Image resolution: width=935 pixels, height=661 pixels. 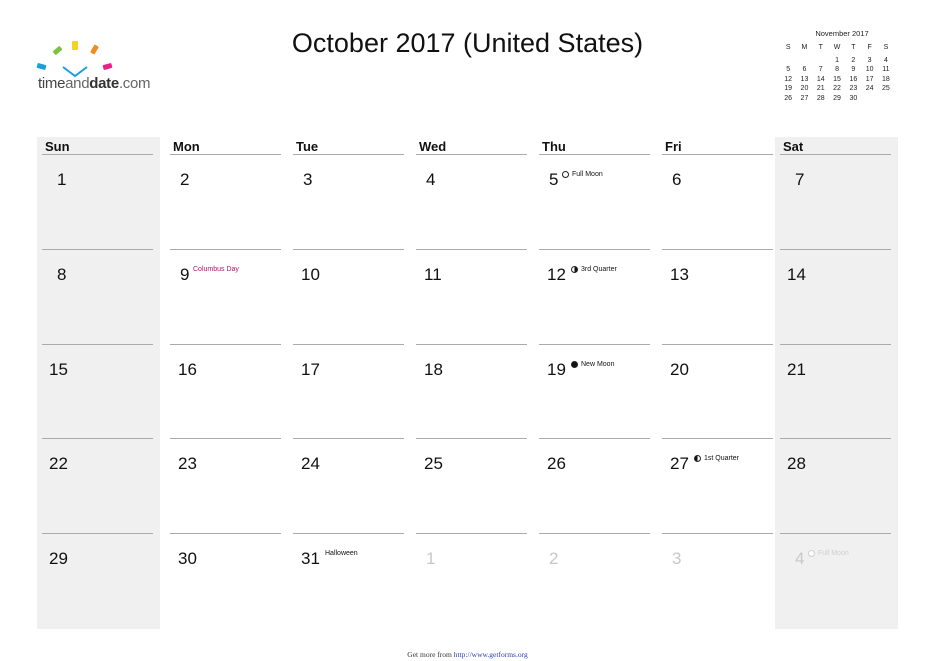 What do you see at coordinates (837, 61) in the screenshot?
I see `mini-day: 1` at bounding box center [837, 61].